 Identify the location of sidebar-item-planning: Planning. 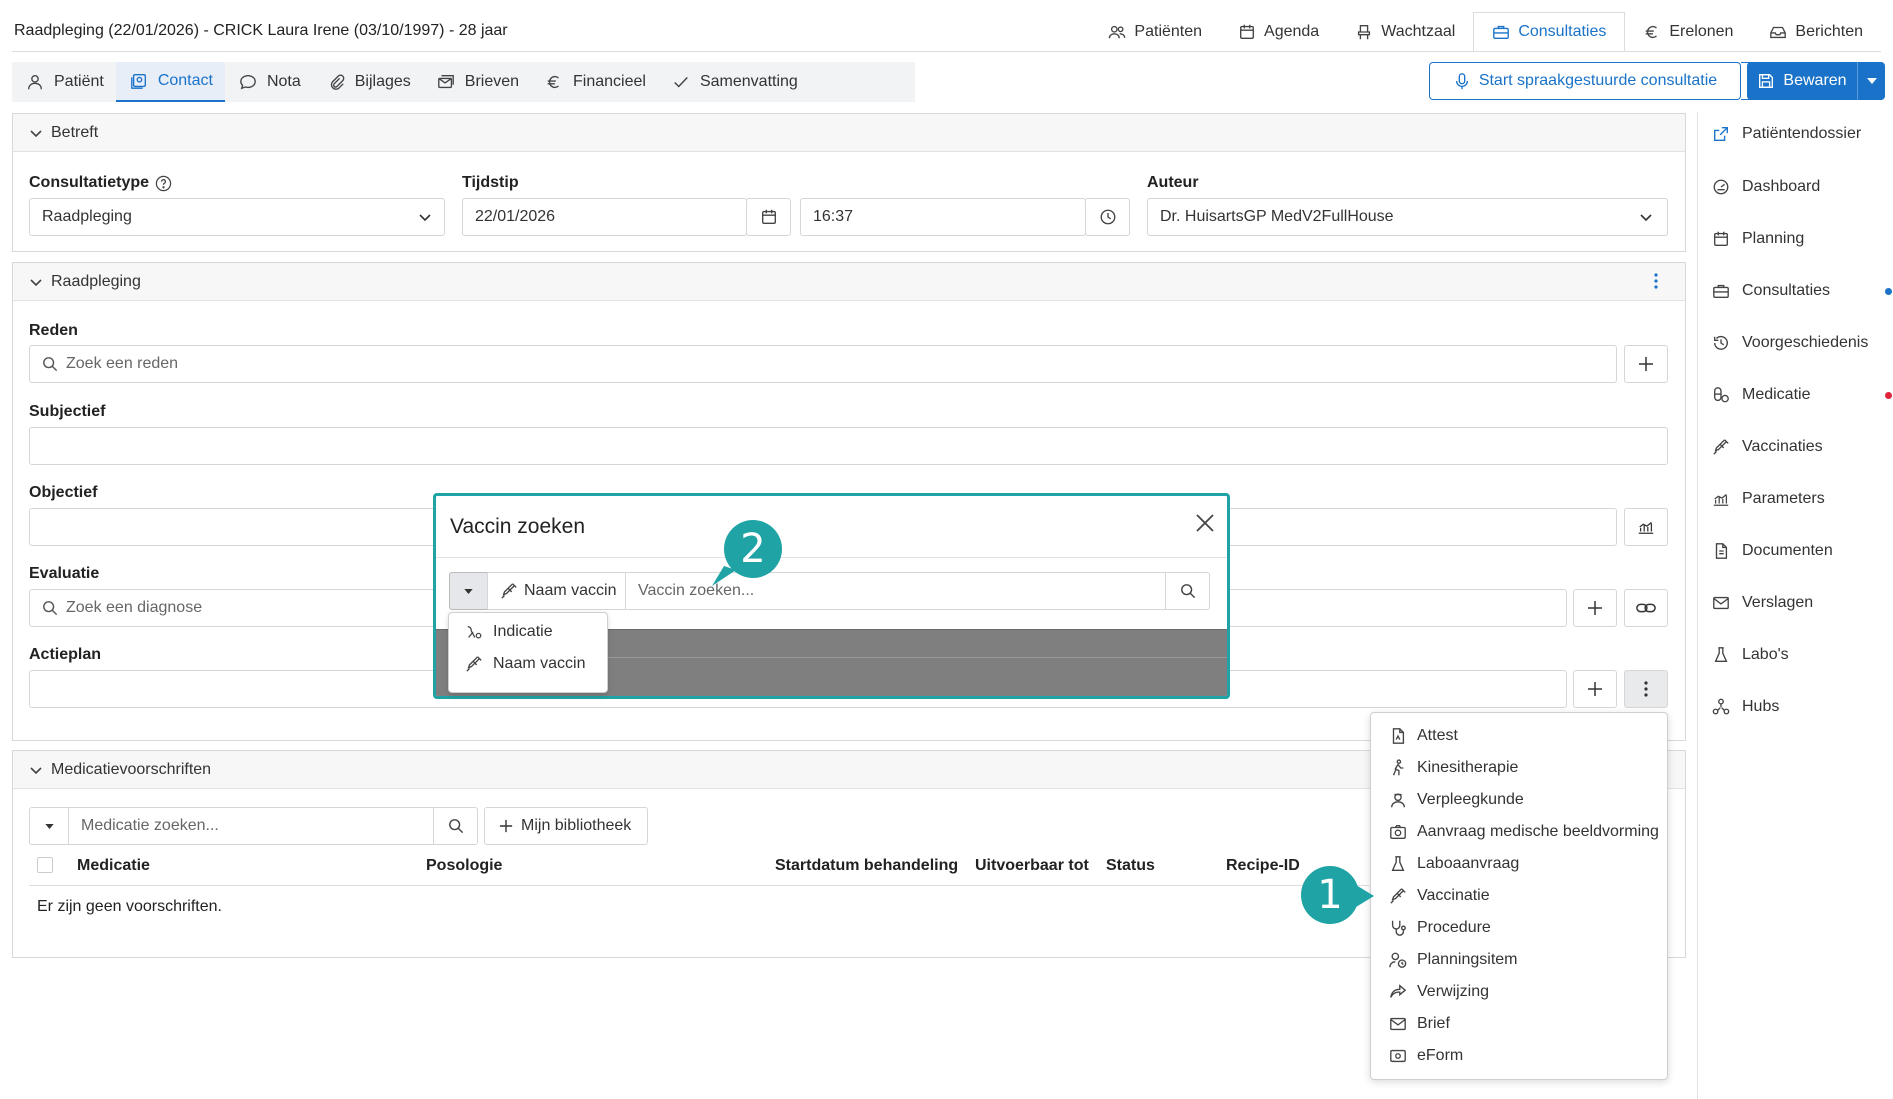
(1802, 239).